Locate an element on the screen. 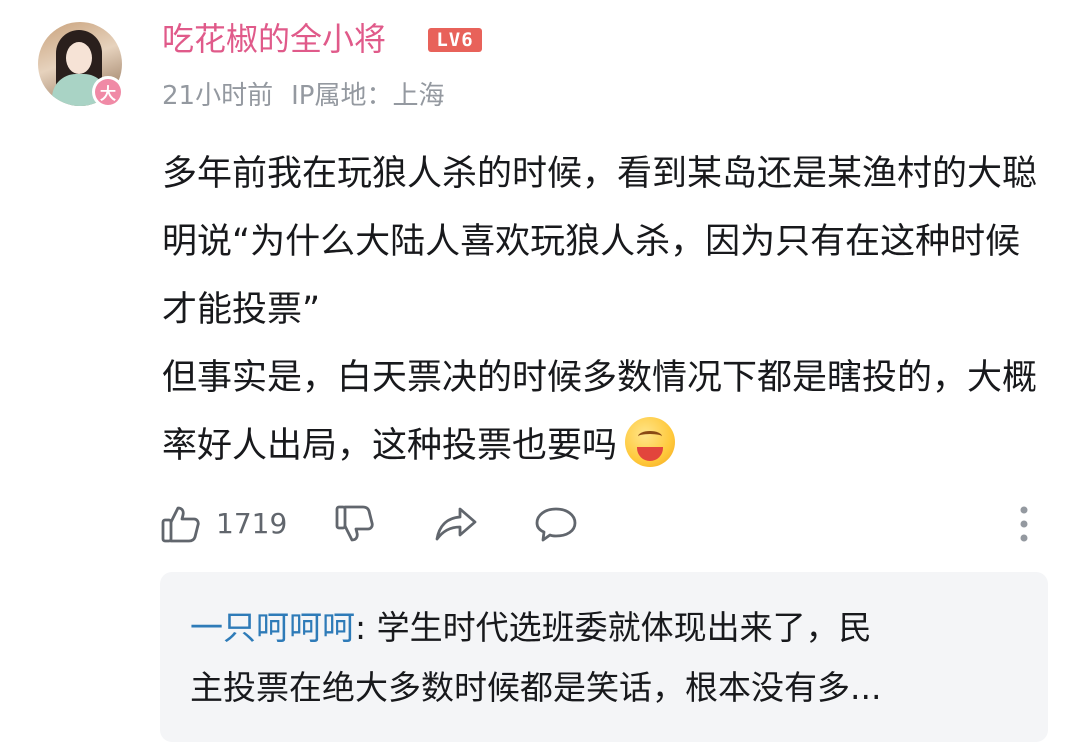  reply-line: 一只呵呵呵: 学生时代选班委就体现出来了，民 is located at coordinates (610, 628).